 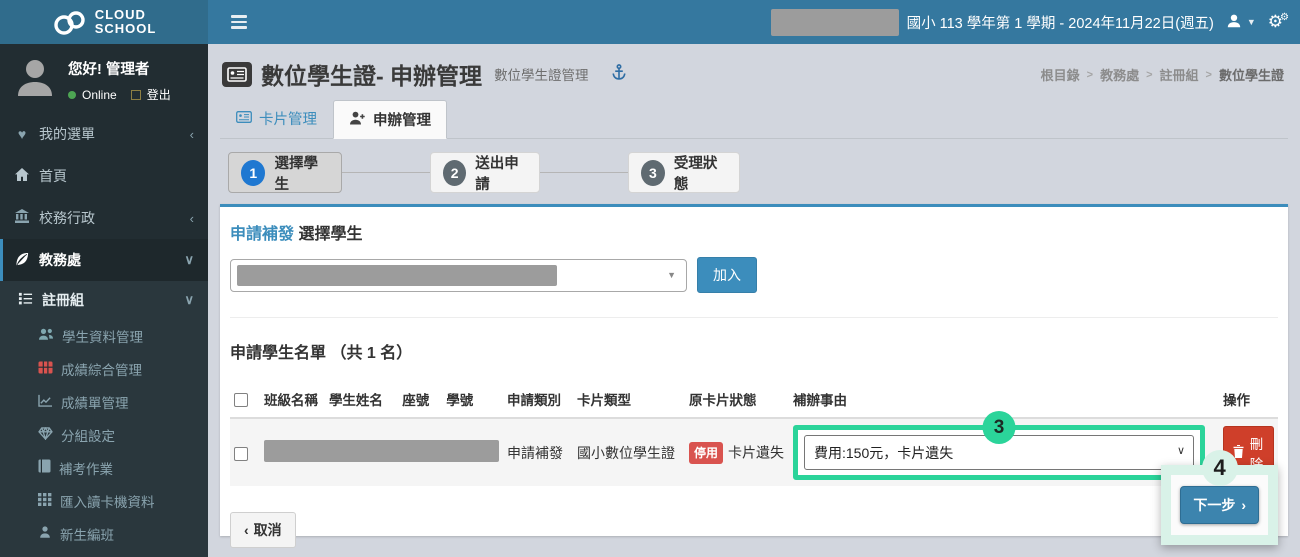 I want to click on cell-reissue-reason: 3 費用:150元，卡片遺失 ∨, so click(x=999, y=448).